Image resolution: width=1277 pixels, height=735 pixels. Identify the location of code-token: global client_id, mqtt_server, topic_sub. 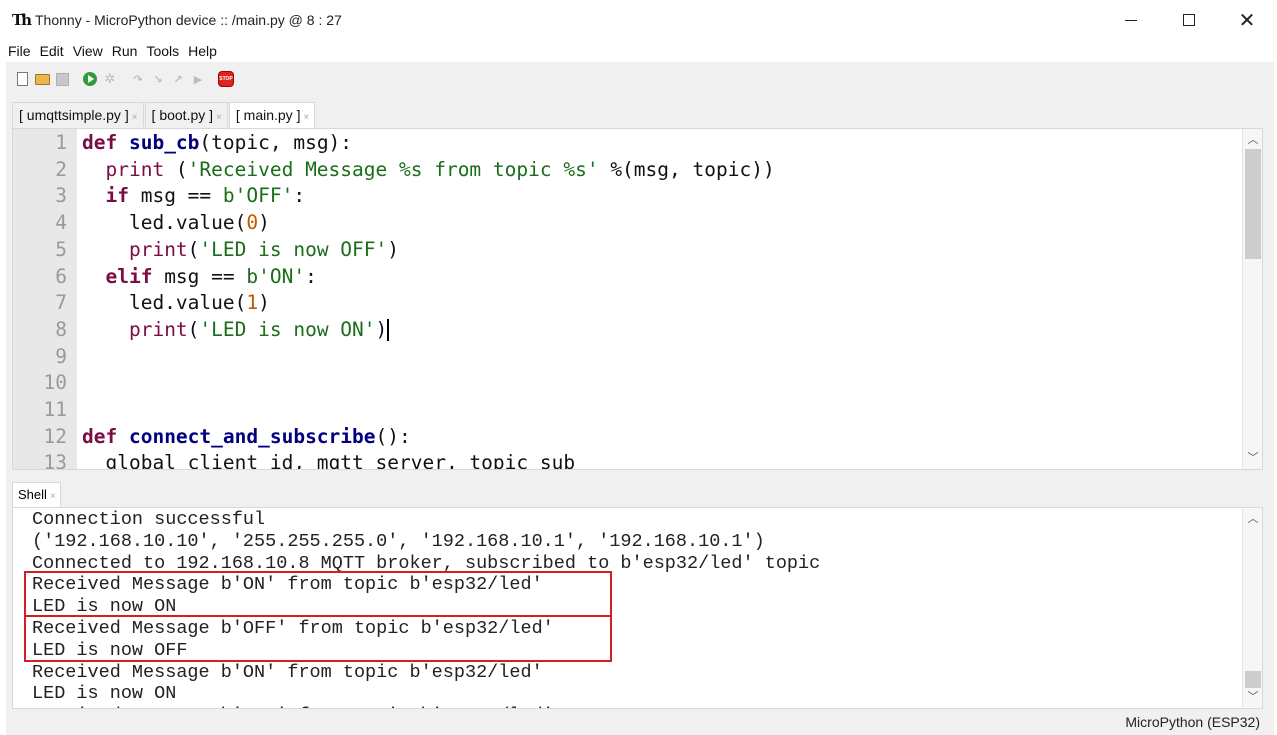
(329, 460).